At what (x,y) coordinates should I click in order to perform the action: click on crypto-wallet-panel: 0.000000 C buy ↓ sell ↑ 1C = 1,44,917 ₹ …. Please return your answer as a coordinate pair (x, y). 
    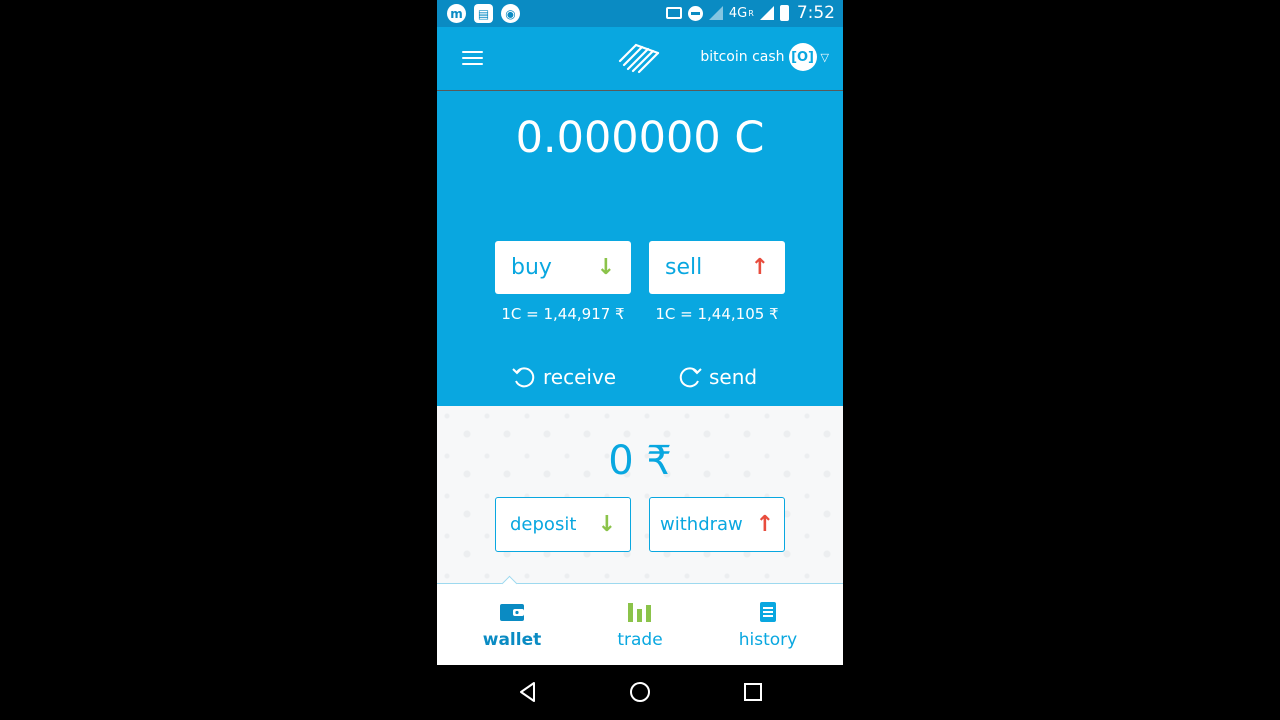
    Looking at the image, I should click on (640, 248).